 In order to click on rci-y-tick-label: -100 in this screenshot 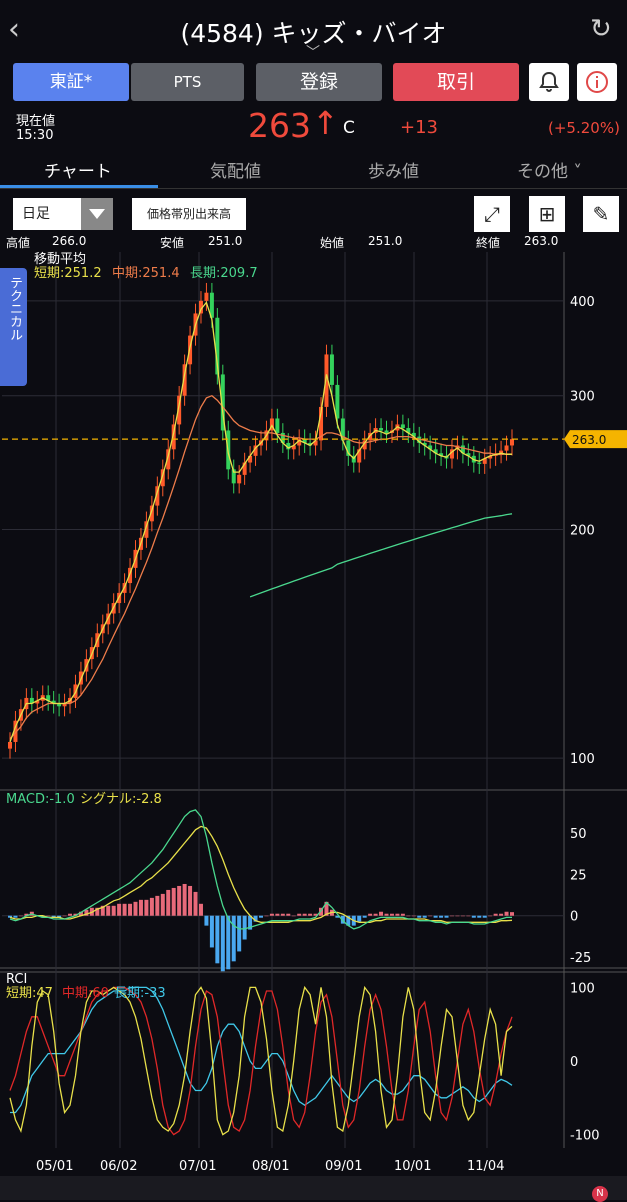, I will do `click(585, 1136)`.